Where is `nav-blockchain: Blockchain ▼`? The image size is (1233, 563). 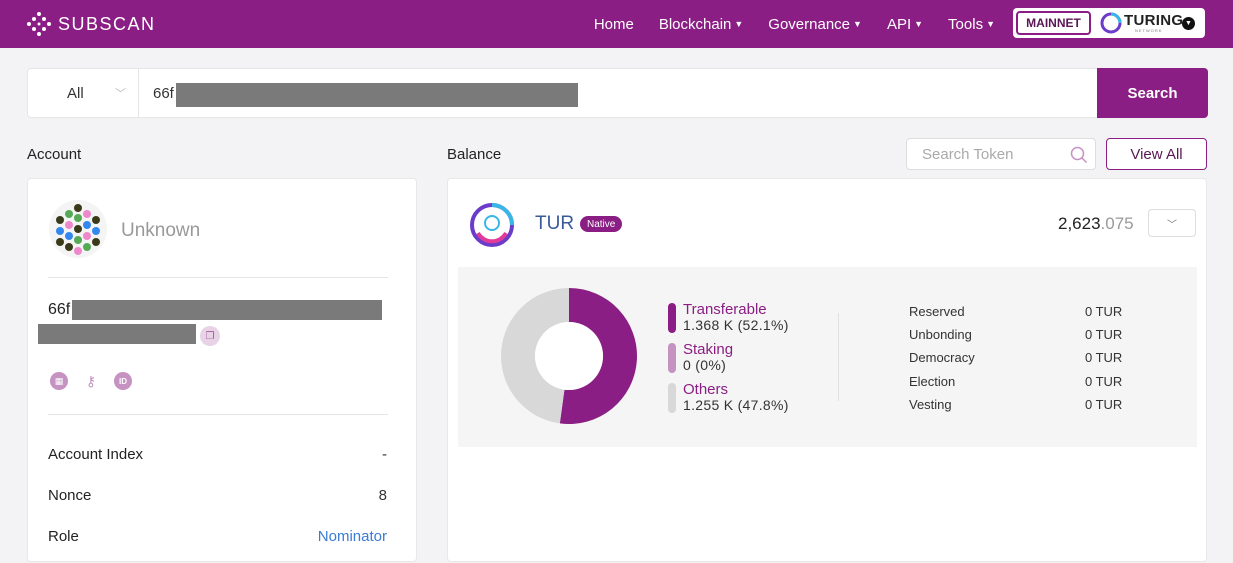
nav-blockchain: Blockchain ▼ is located at coordinates (701, 24).